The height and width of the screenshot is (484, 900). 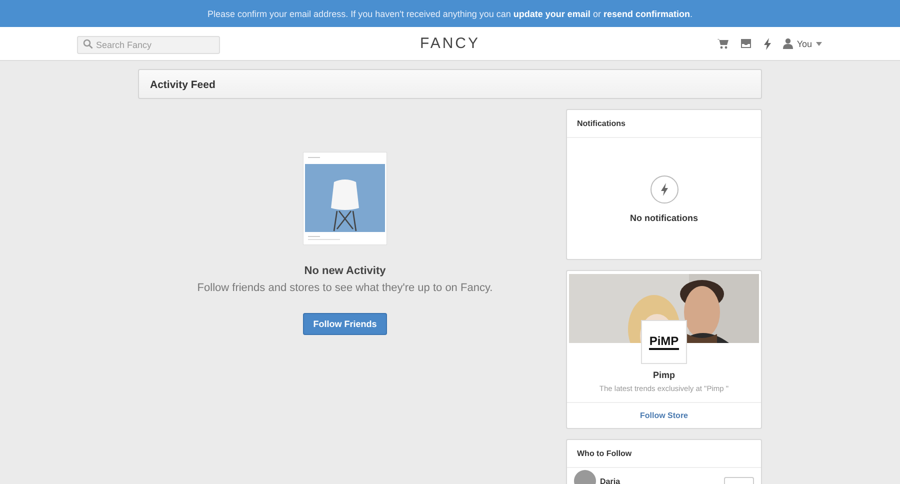 I want to click on cart-icon, so click(x=722, y=43).